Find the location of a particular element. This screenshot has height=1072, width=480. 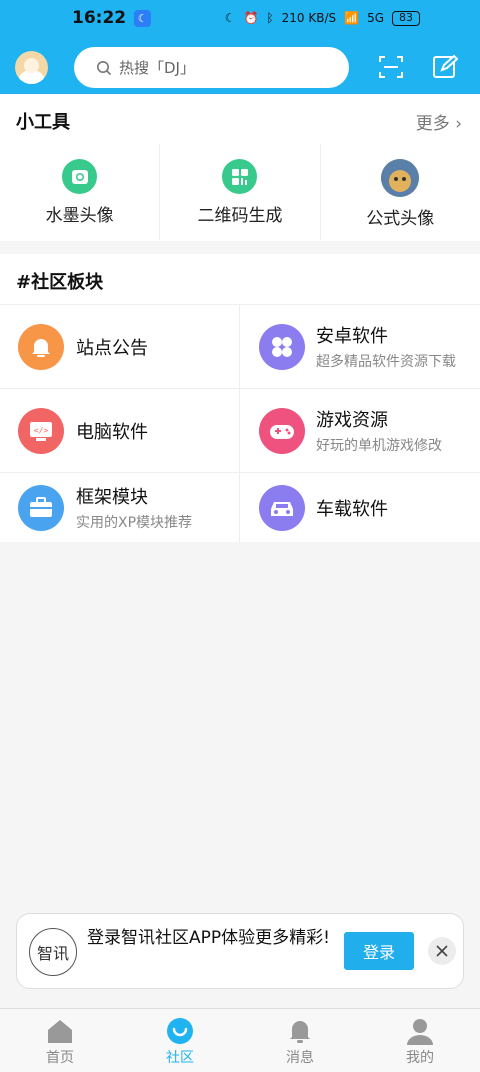

tool-formula-avatar: 公式头像 is located at coordinates (400, 192).